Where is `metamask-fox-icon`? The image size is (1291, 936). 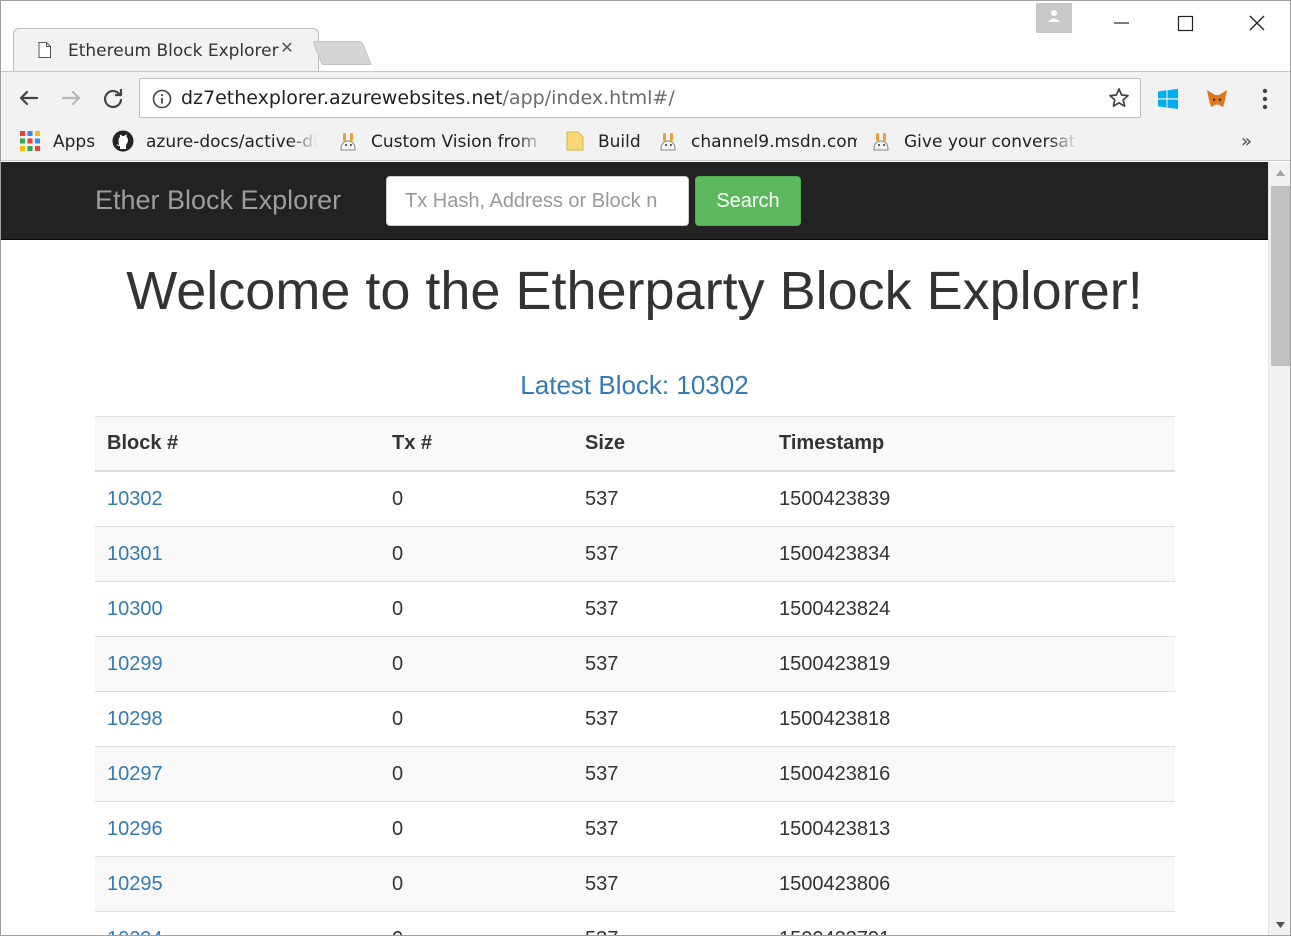 metamask-fox-icon is located at coordinates (1217, 99).